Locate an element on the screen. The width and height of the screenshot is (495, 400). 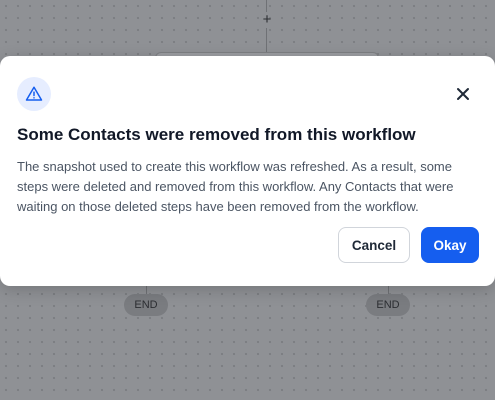
end-node-right: END is located at coordinates (388, 305).